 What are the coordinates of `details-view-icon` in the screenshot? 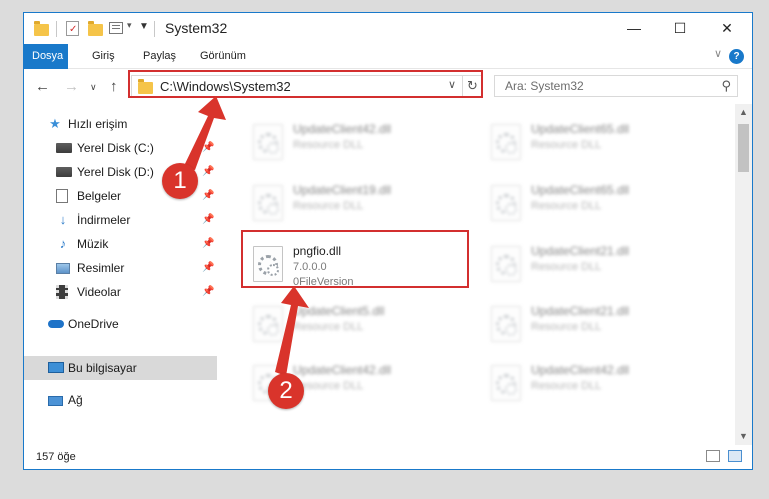 It's located at (713, 456).